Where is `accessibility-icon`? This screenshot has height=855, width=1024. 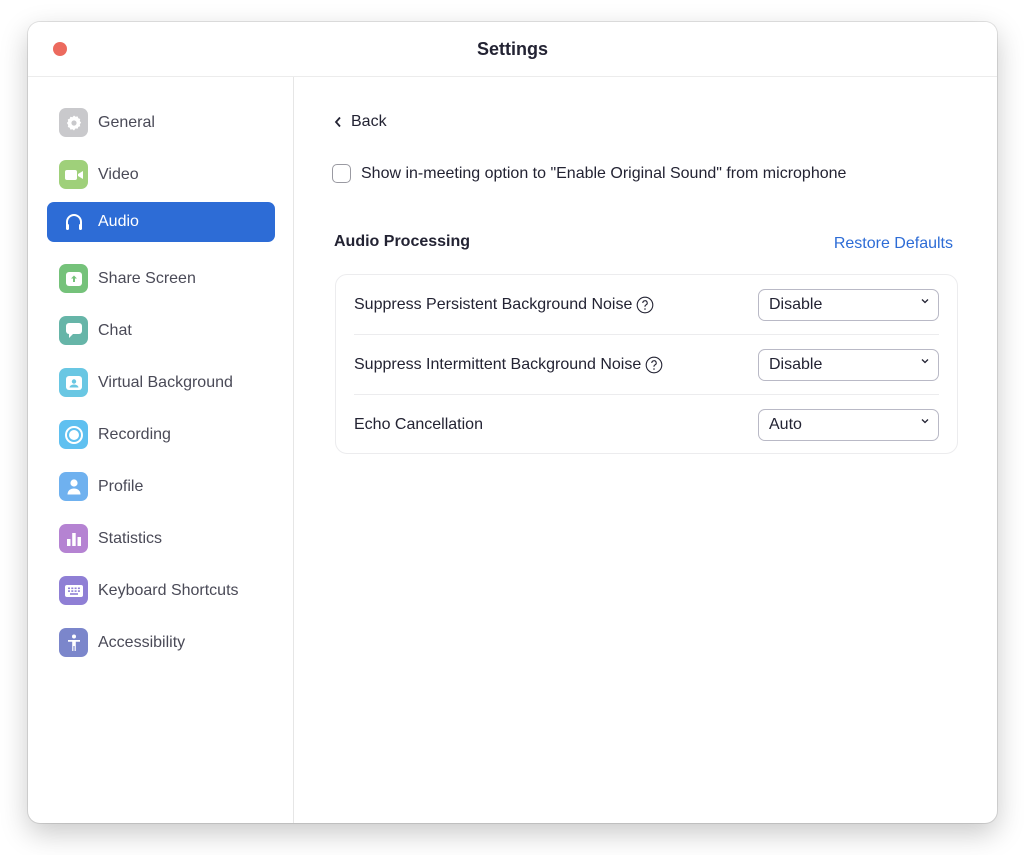 accessibility-icon is located at coordinates (73, 642).